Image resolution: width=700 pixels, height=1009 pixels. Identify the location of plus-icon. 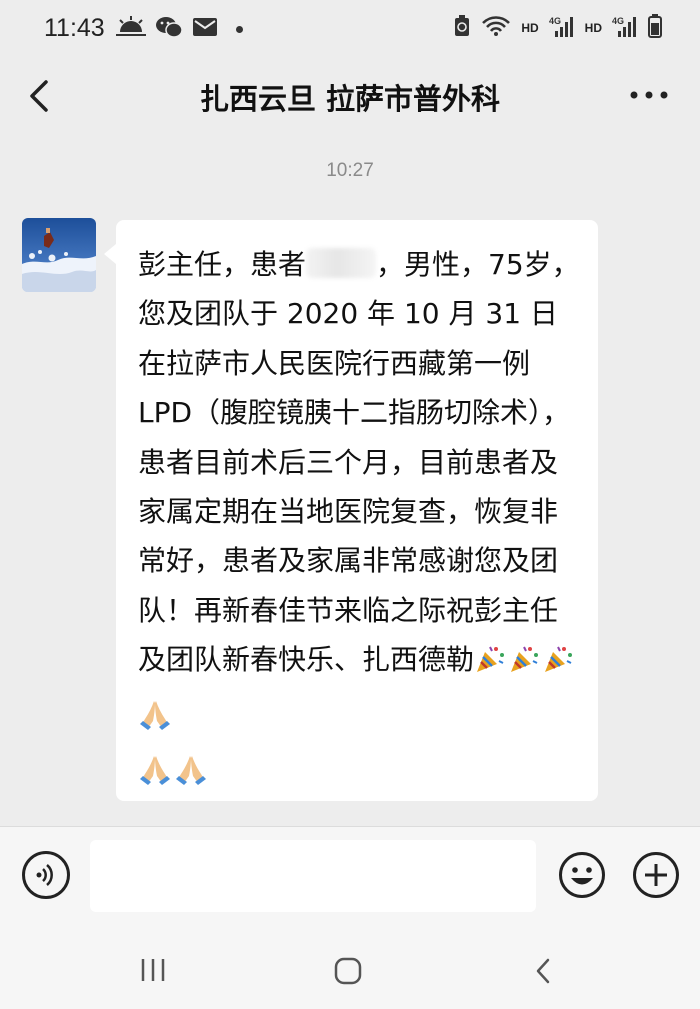
(656, 875).